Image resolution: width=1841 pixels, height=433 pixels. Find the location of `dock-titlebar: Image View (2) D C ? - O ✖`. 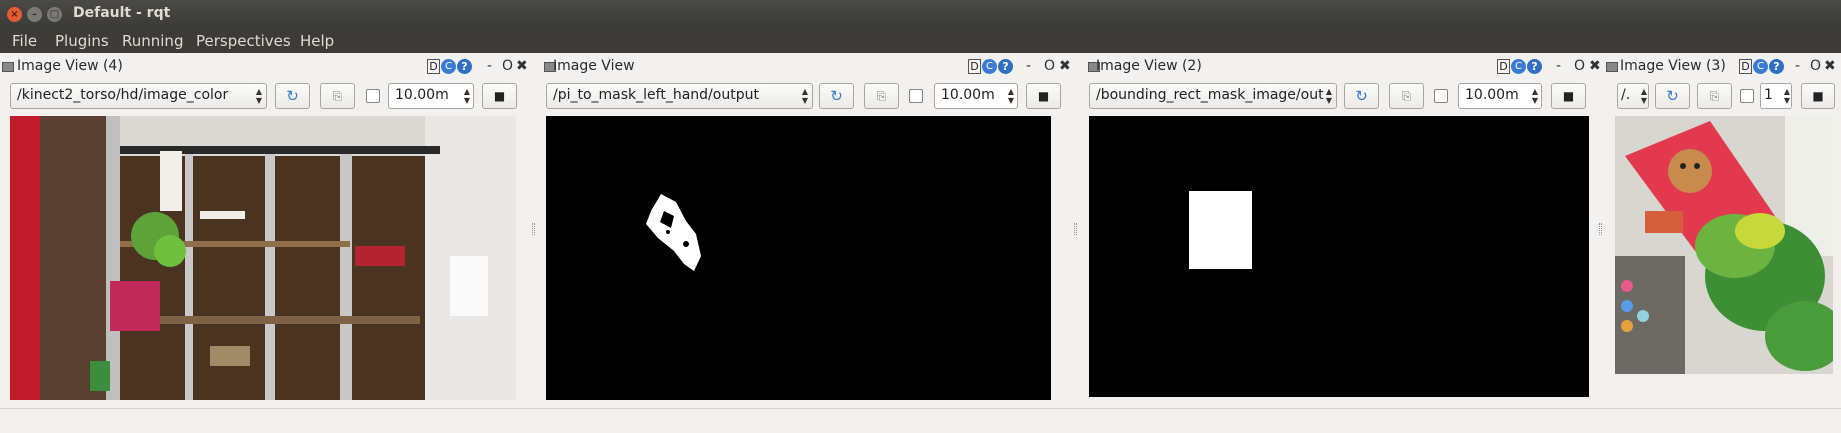

dock-titlebar: Image View (2) D C ? - O ✖ is located at coordinates (1347, 66).